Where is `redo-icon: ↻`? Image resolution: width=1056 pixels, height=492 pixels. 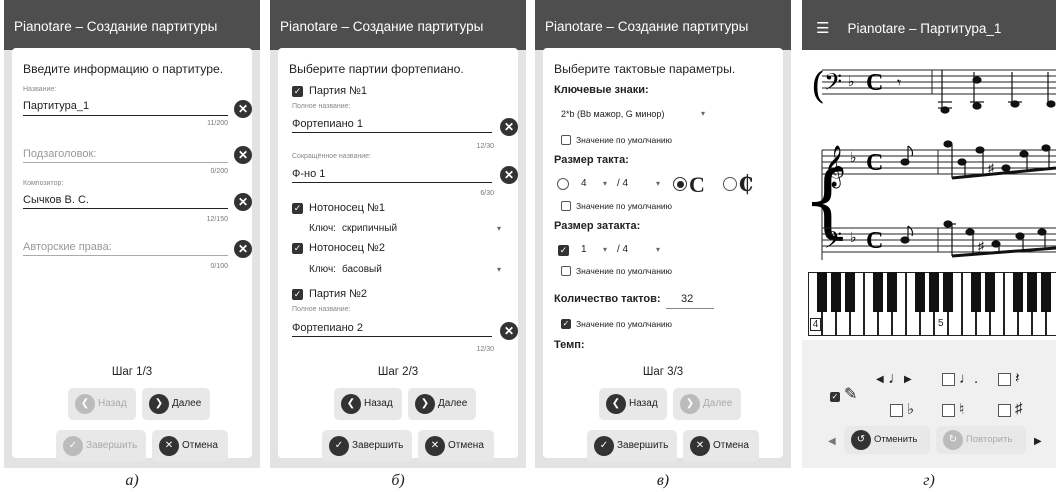 redo-icon: ↻ is located at coordinates (953, 440).